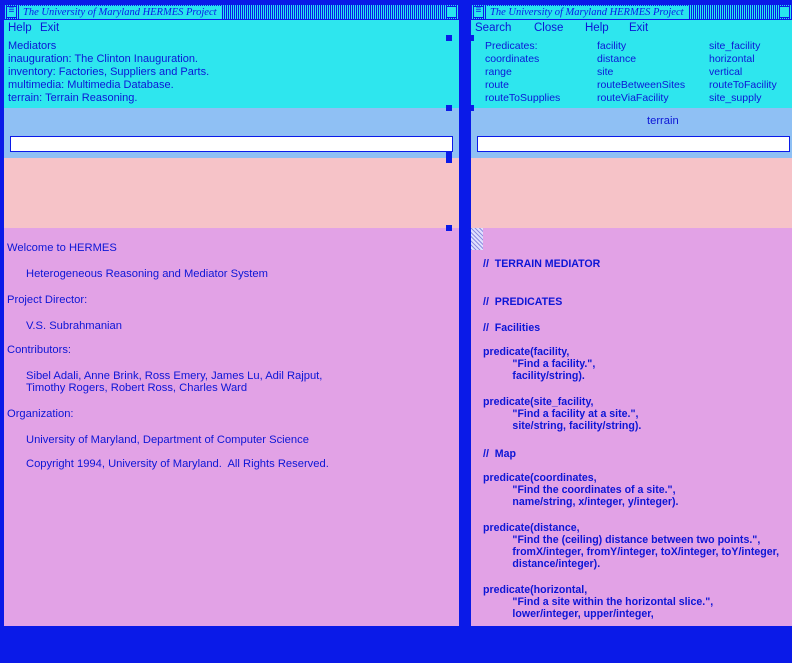 This screenshot has height=663, width=792. Describe the element at coordinates (725, 72) in the screenshot. I see `predicate-item: vertical` at that location.